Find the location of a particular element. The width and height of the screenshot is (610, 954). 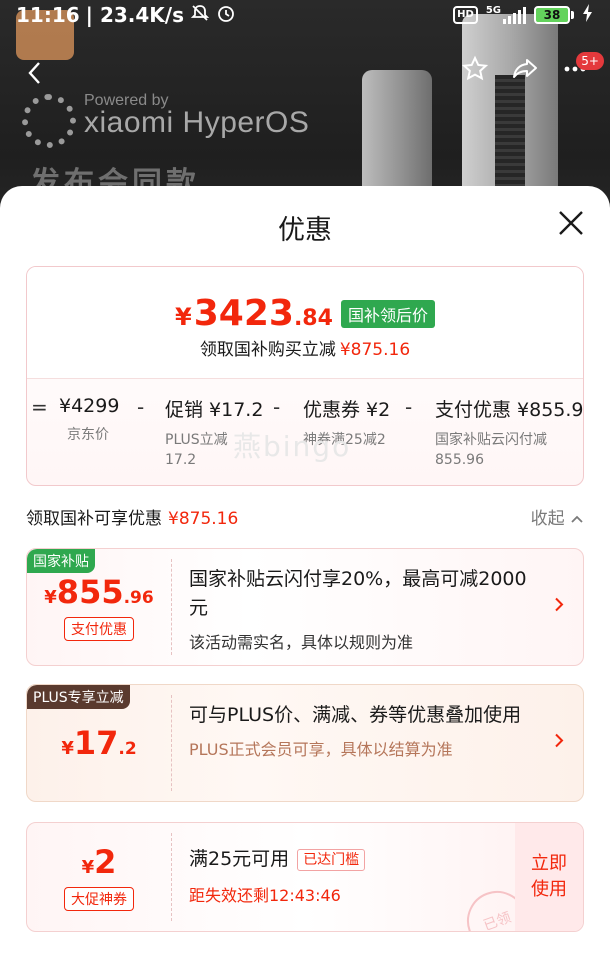

discount-info: 国家补贴云闪付享20%，最高可减2000元 该活动需实名，具体以规则为准 is located at coordinates (364, 609).